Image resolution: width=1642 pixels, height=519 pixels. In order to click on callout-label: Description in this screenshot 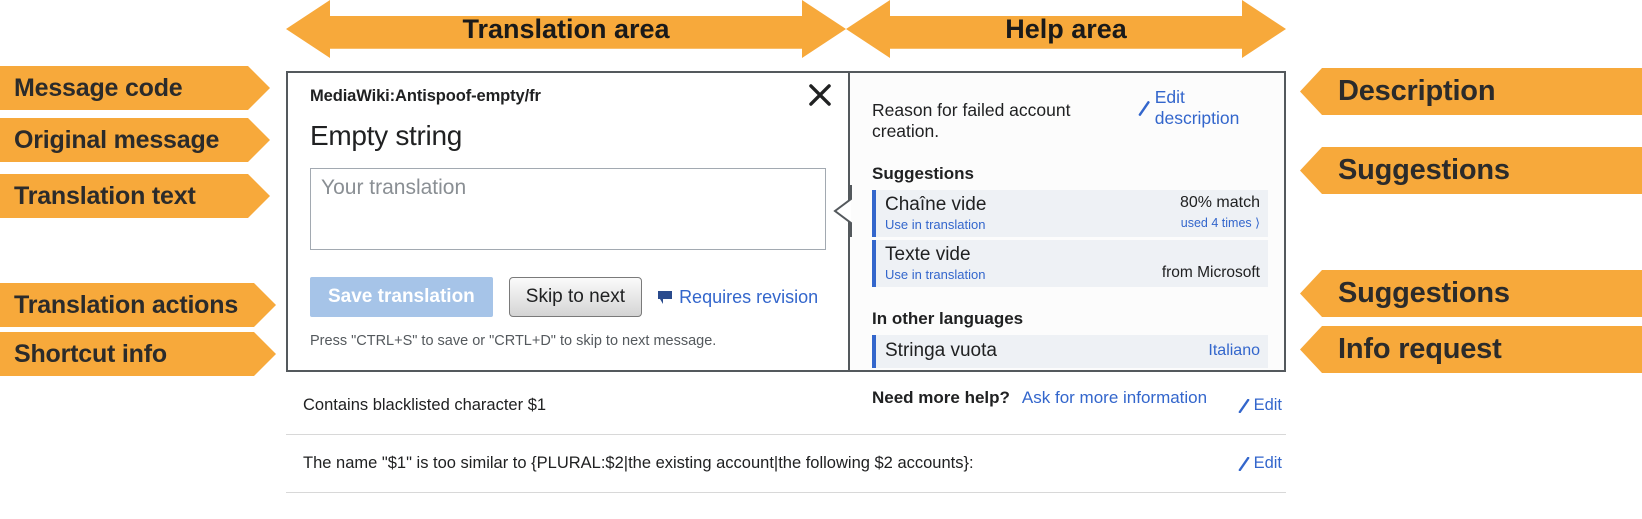, I will do `click(1417, 91)`.